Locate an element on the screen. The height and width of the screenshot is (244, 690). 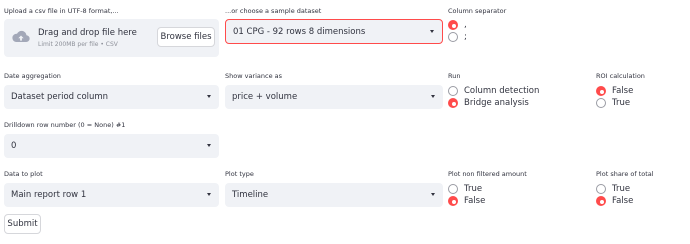
browse-files-button: Browse files is located at coordinates (186, 37).